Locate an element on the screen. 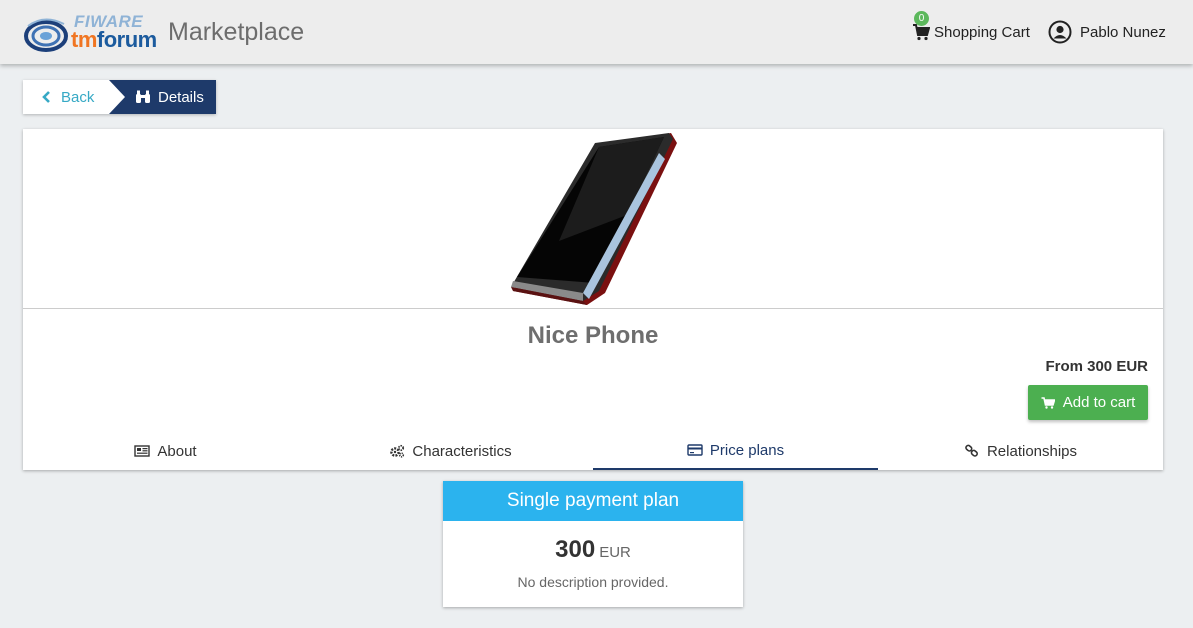 This screenshot has width=1193, height=628. back-label: Back is located at coordinates (78, 97).